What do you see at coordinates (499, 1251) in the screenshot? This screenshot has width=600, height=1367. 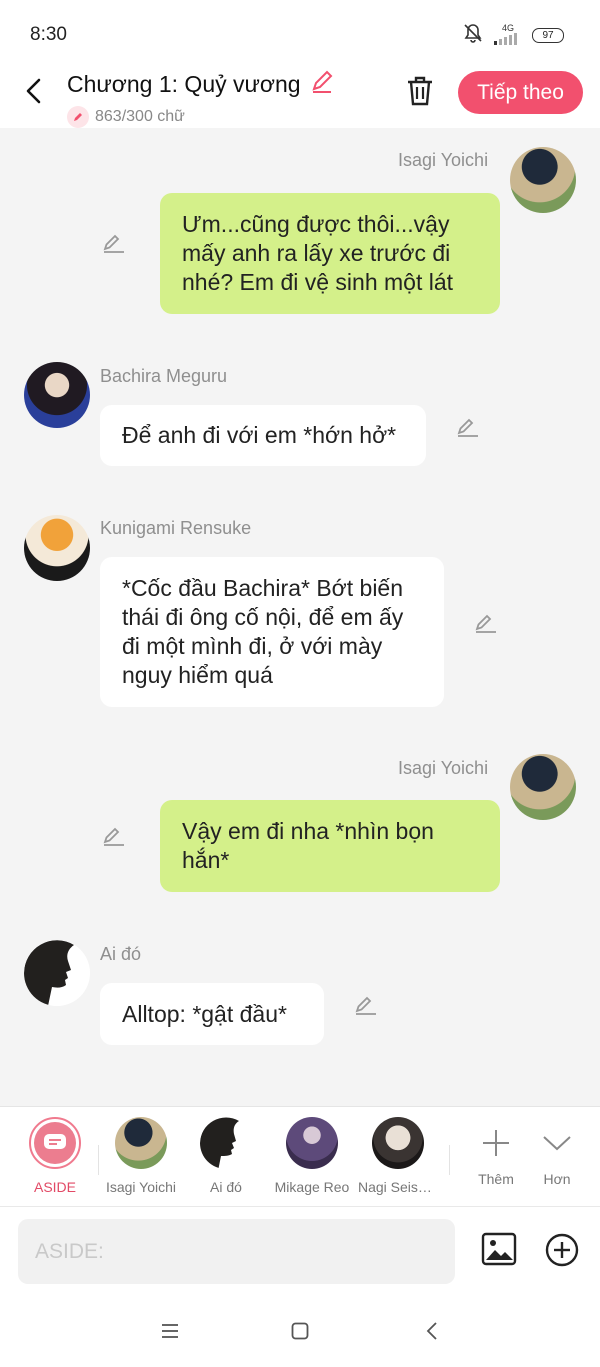 I see `image-icon` at bounding box center [499, 1251].